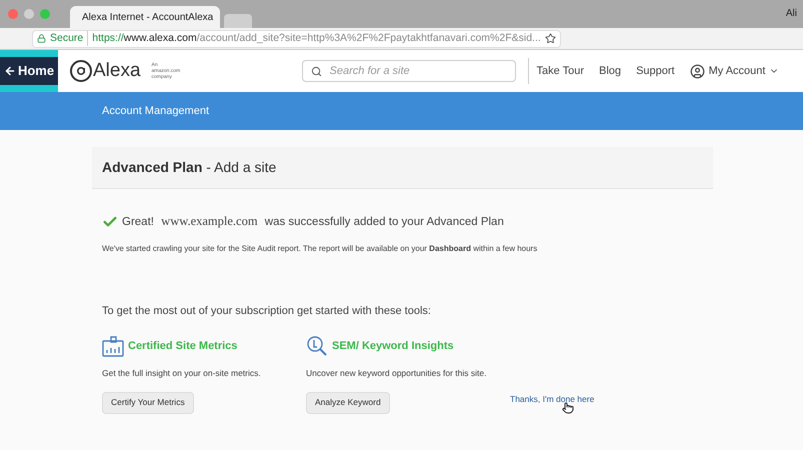 Image resolution: width=803 pixels, height=450 pixels. I want to click on browser-tab, so click(238, 21).